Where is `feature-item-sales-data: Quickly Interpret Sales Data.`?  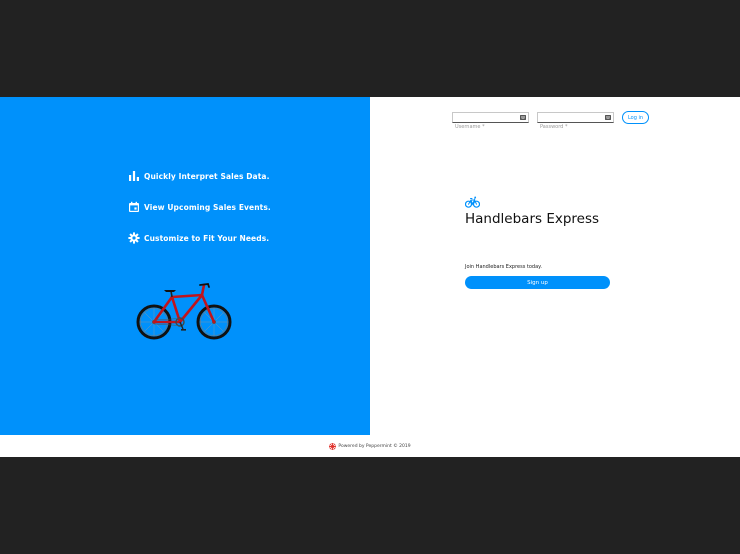
feature-item-sales-data: Quickly Interpret Sales Data. is located at coordinates (199, 176).